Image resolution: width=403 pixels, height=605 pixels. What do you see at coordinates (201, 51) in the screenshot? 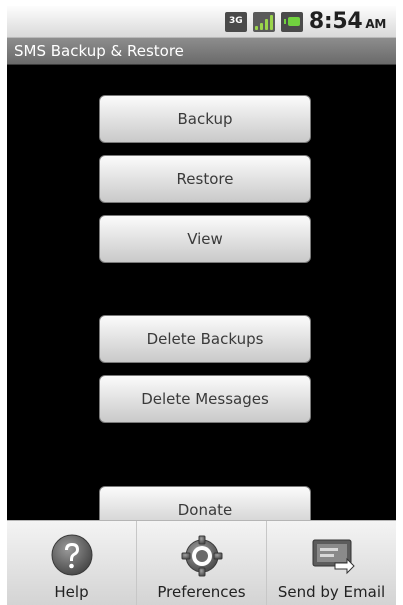
I see `title-bar: SMS Backup & Restore` at bounding box center [201, 51].